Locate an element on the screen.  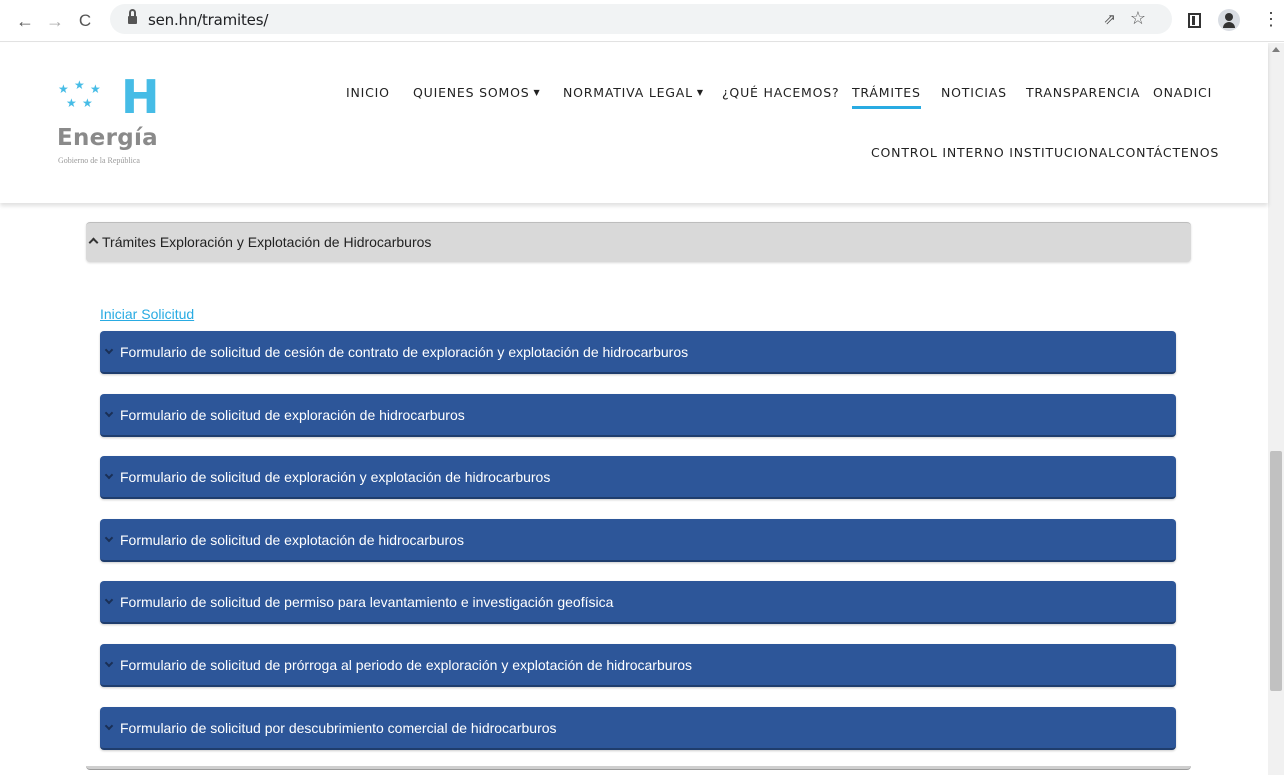
reload-icon: C is located at coordinates (85, 21).